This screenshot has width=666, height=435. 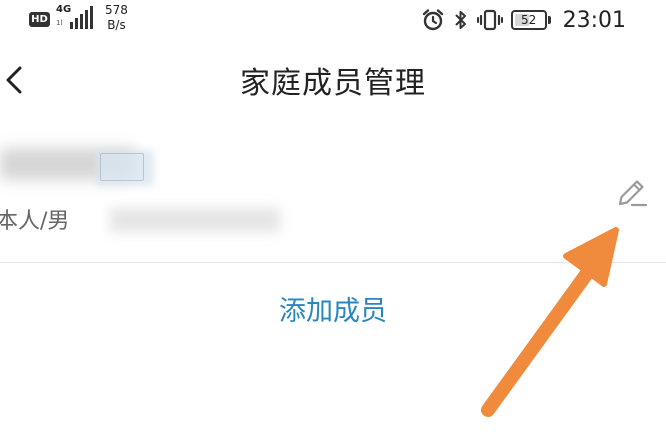 I want to click on battery-tip, so click(x=549, y=20).